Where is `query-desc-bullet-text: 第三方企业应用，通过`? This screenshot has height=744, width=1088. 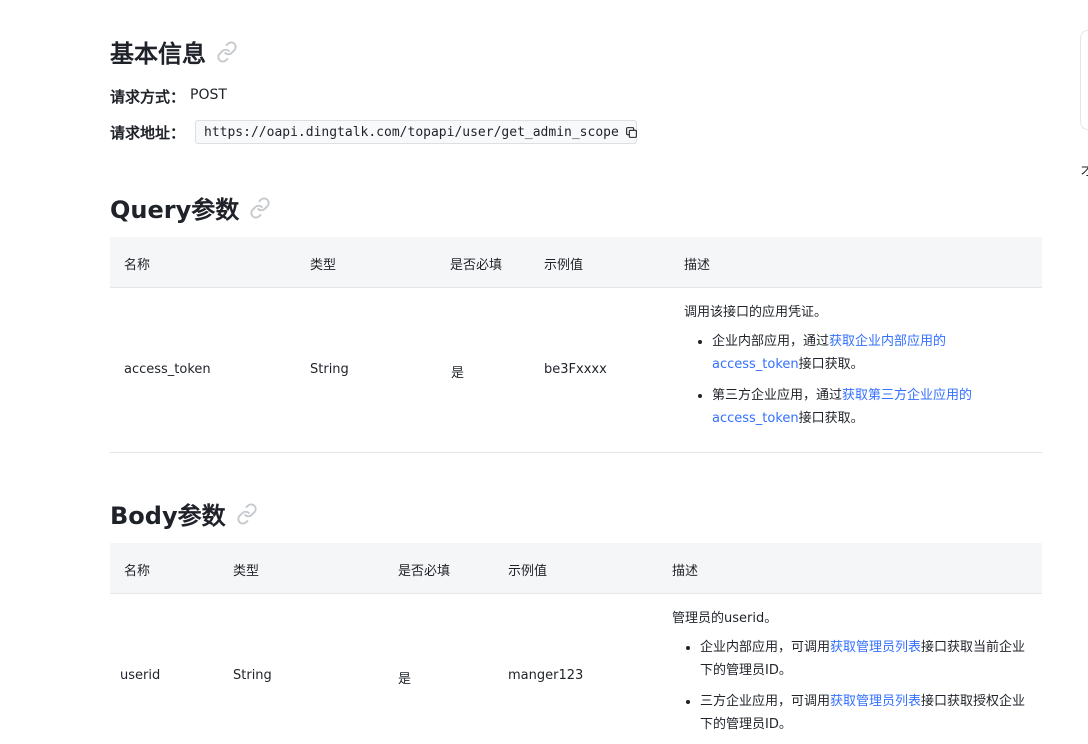
query-desc-bullet-text: 第三方企业应用，通过 is located at coordinates (777, 395).